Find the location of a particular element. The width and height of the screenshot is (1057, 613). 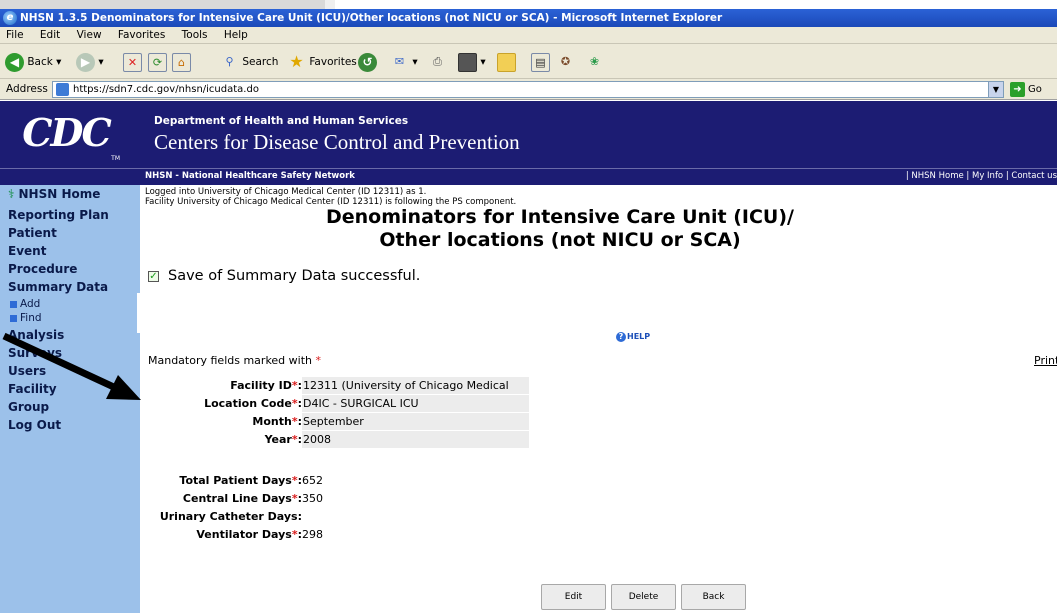

research-button: ▤ is located at coordinates (540, 62).